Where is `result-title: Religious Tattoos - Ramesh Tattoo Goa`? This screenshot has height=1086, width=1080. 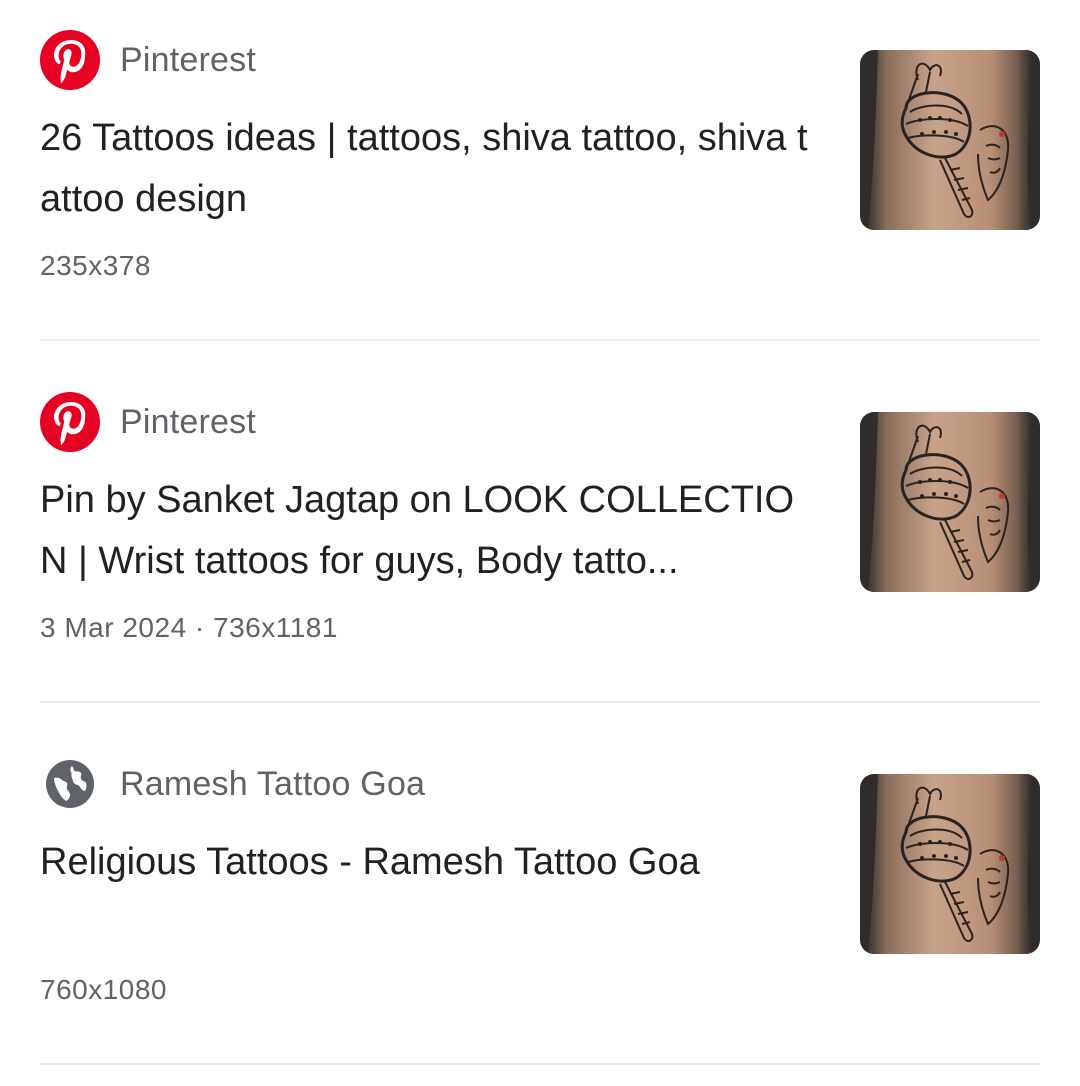 result-title: Religious Tattoos - Ramesh Tattoo Goa is located at coordinates (430, 862).